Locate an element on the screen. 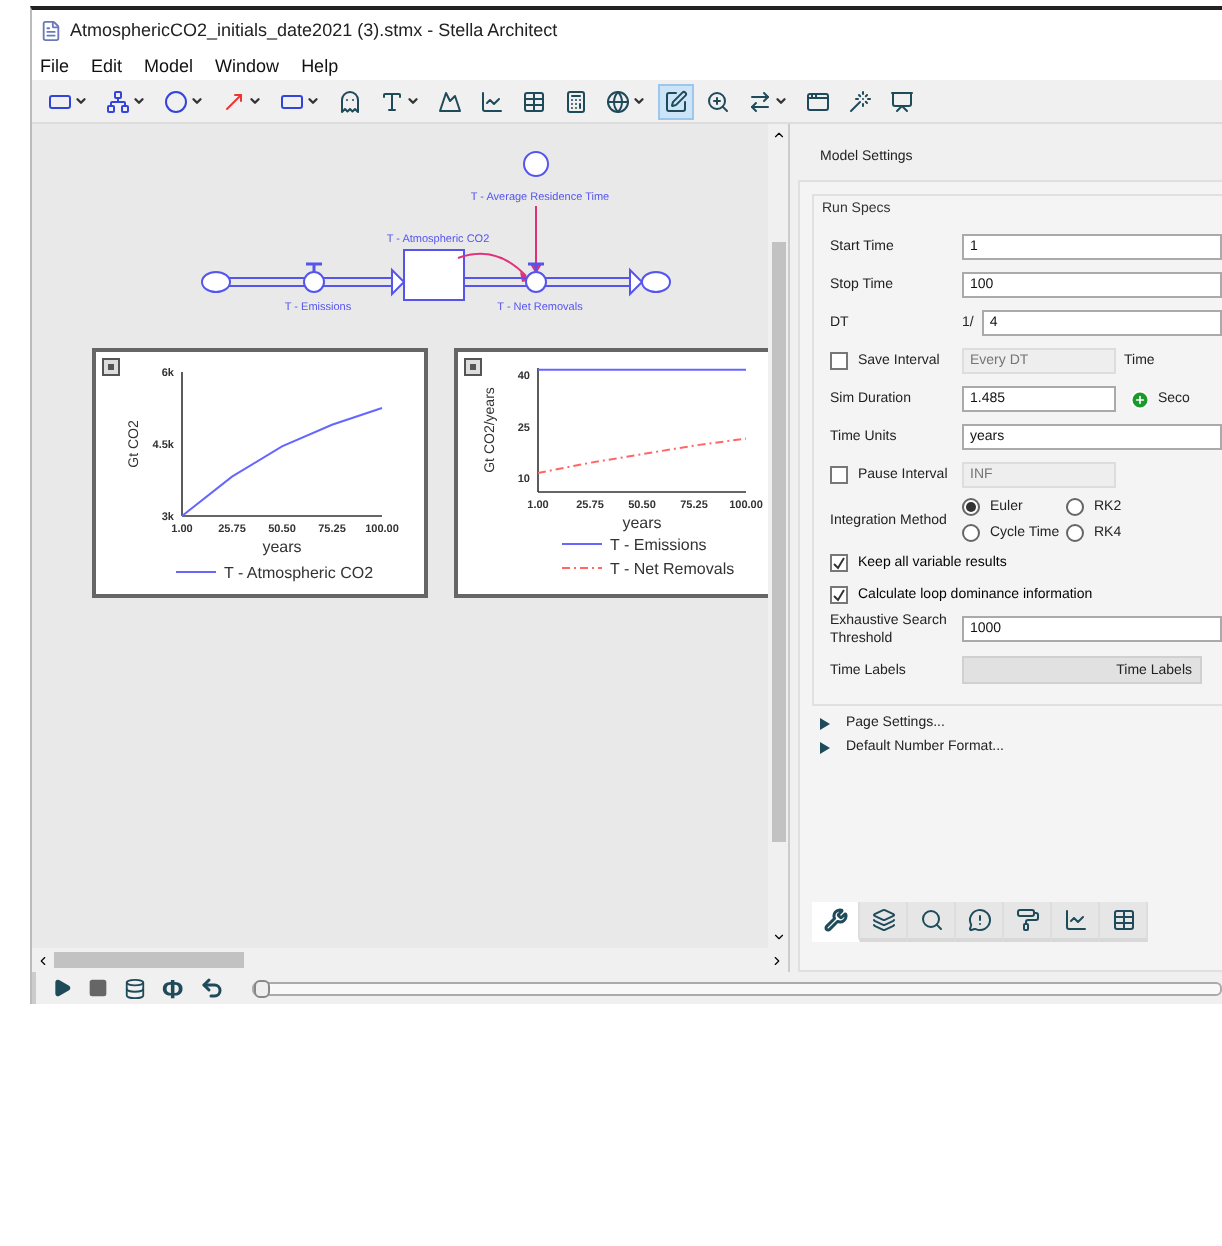  menu-item: Window is located at coordinates (247, 65).